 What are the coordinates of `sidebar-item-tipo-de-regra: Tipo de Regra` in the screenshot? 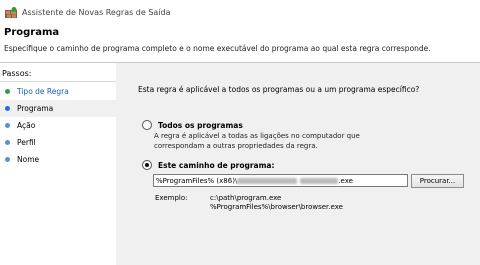 It's located at (58, 91).